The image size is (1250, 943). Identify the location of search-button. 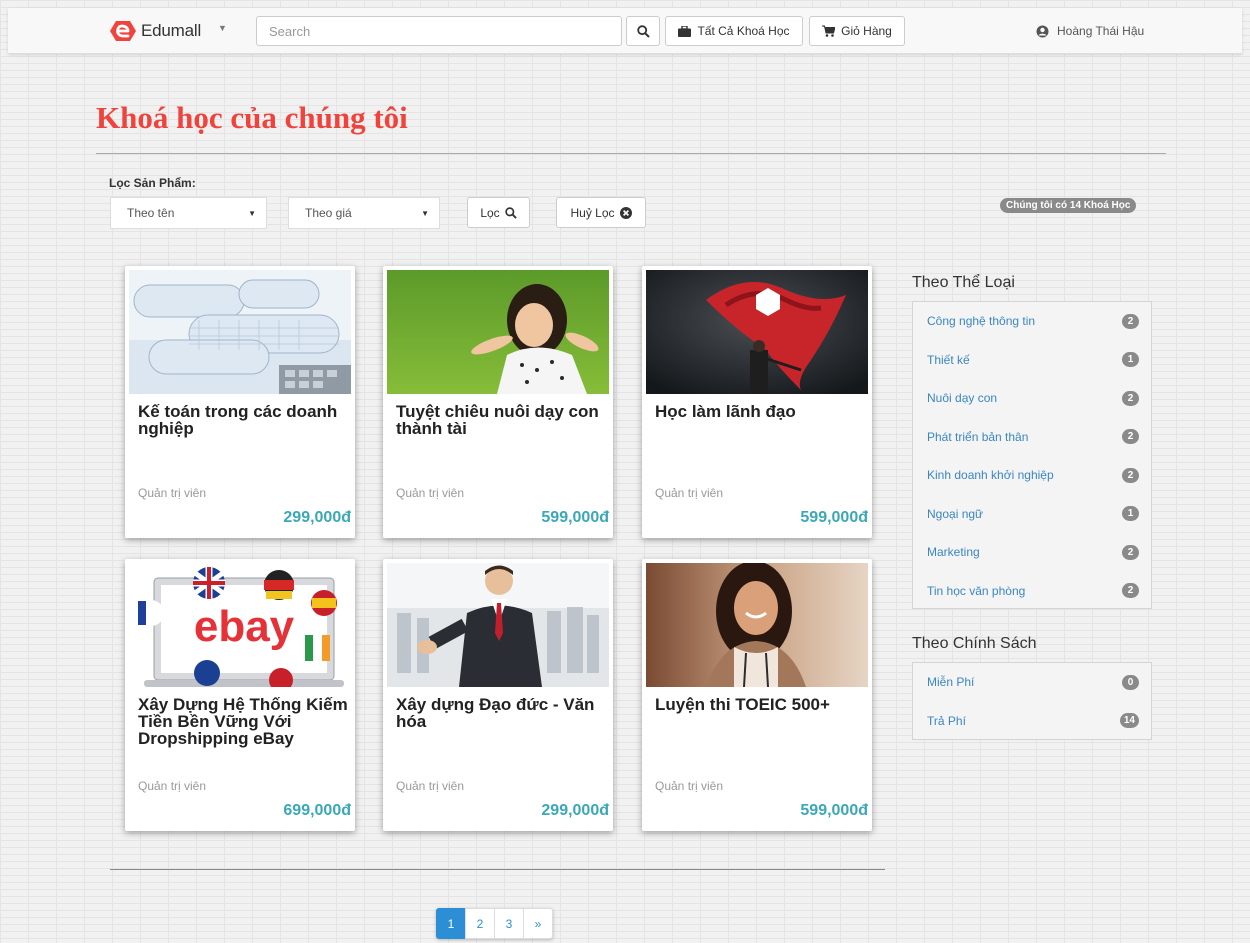
(643, 31).